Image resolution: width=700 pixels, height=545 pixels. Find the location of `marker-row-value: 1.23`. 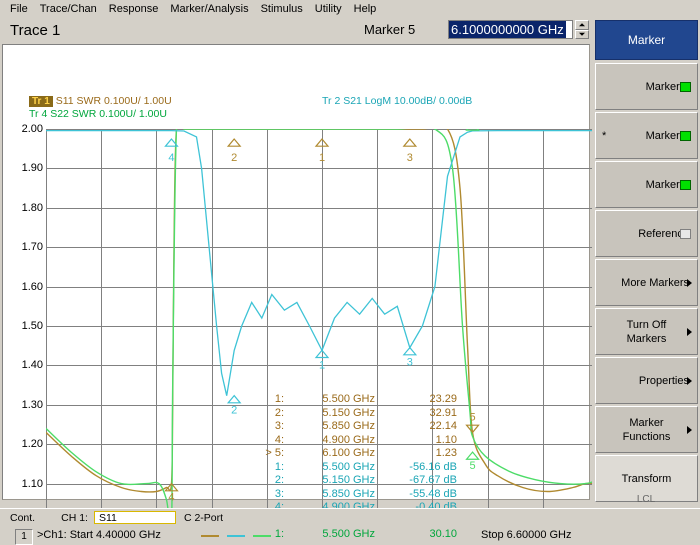

marker-row-value: 1.23 is located at coordinates (446, 453).